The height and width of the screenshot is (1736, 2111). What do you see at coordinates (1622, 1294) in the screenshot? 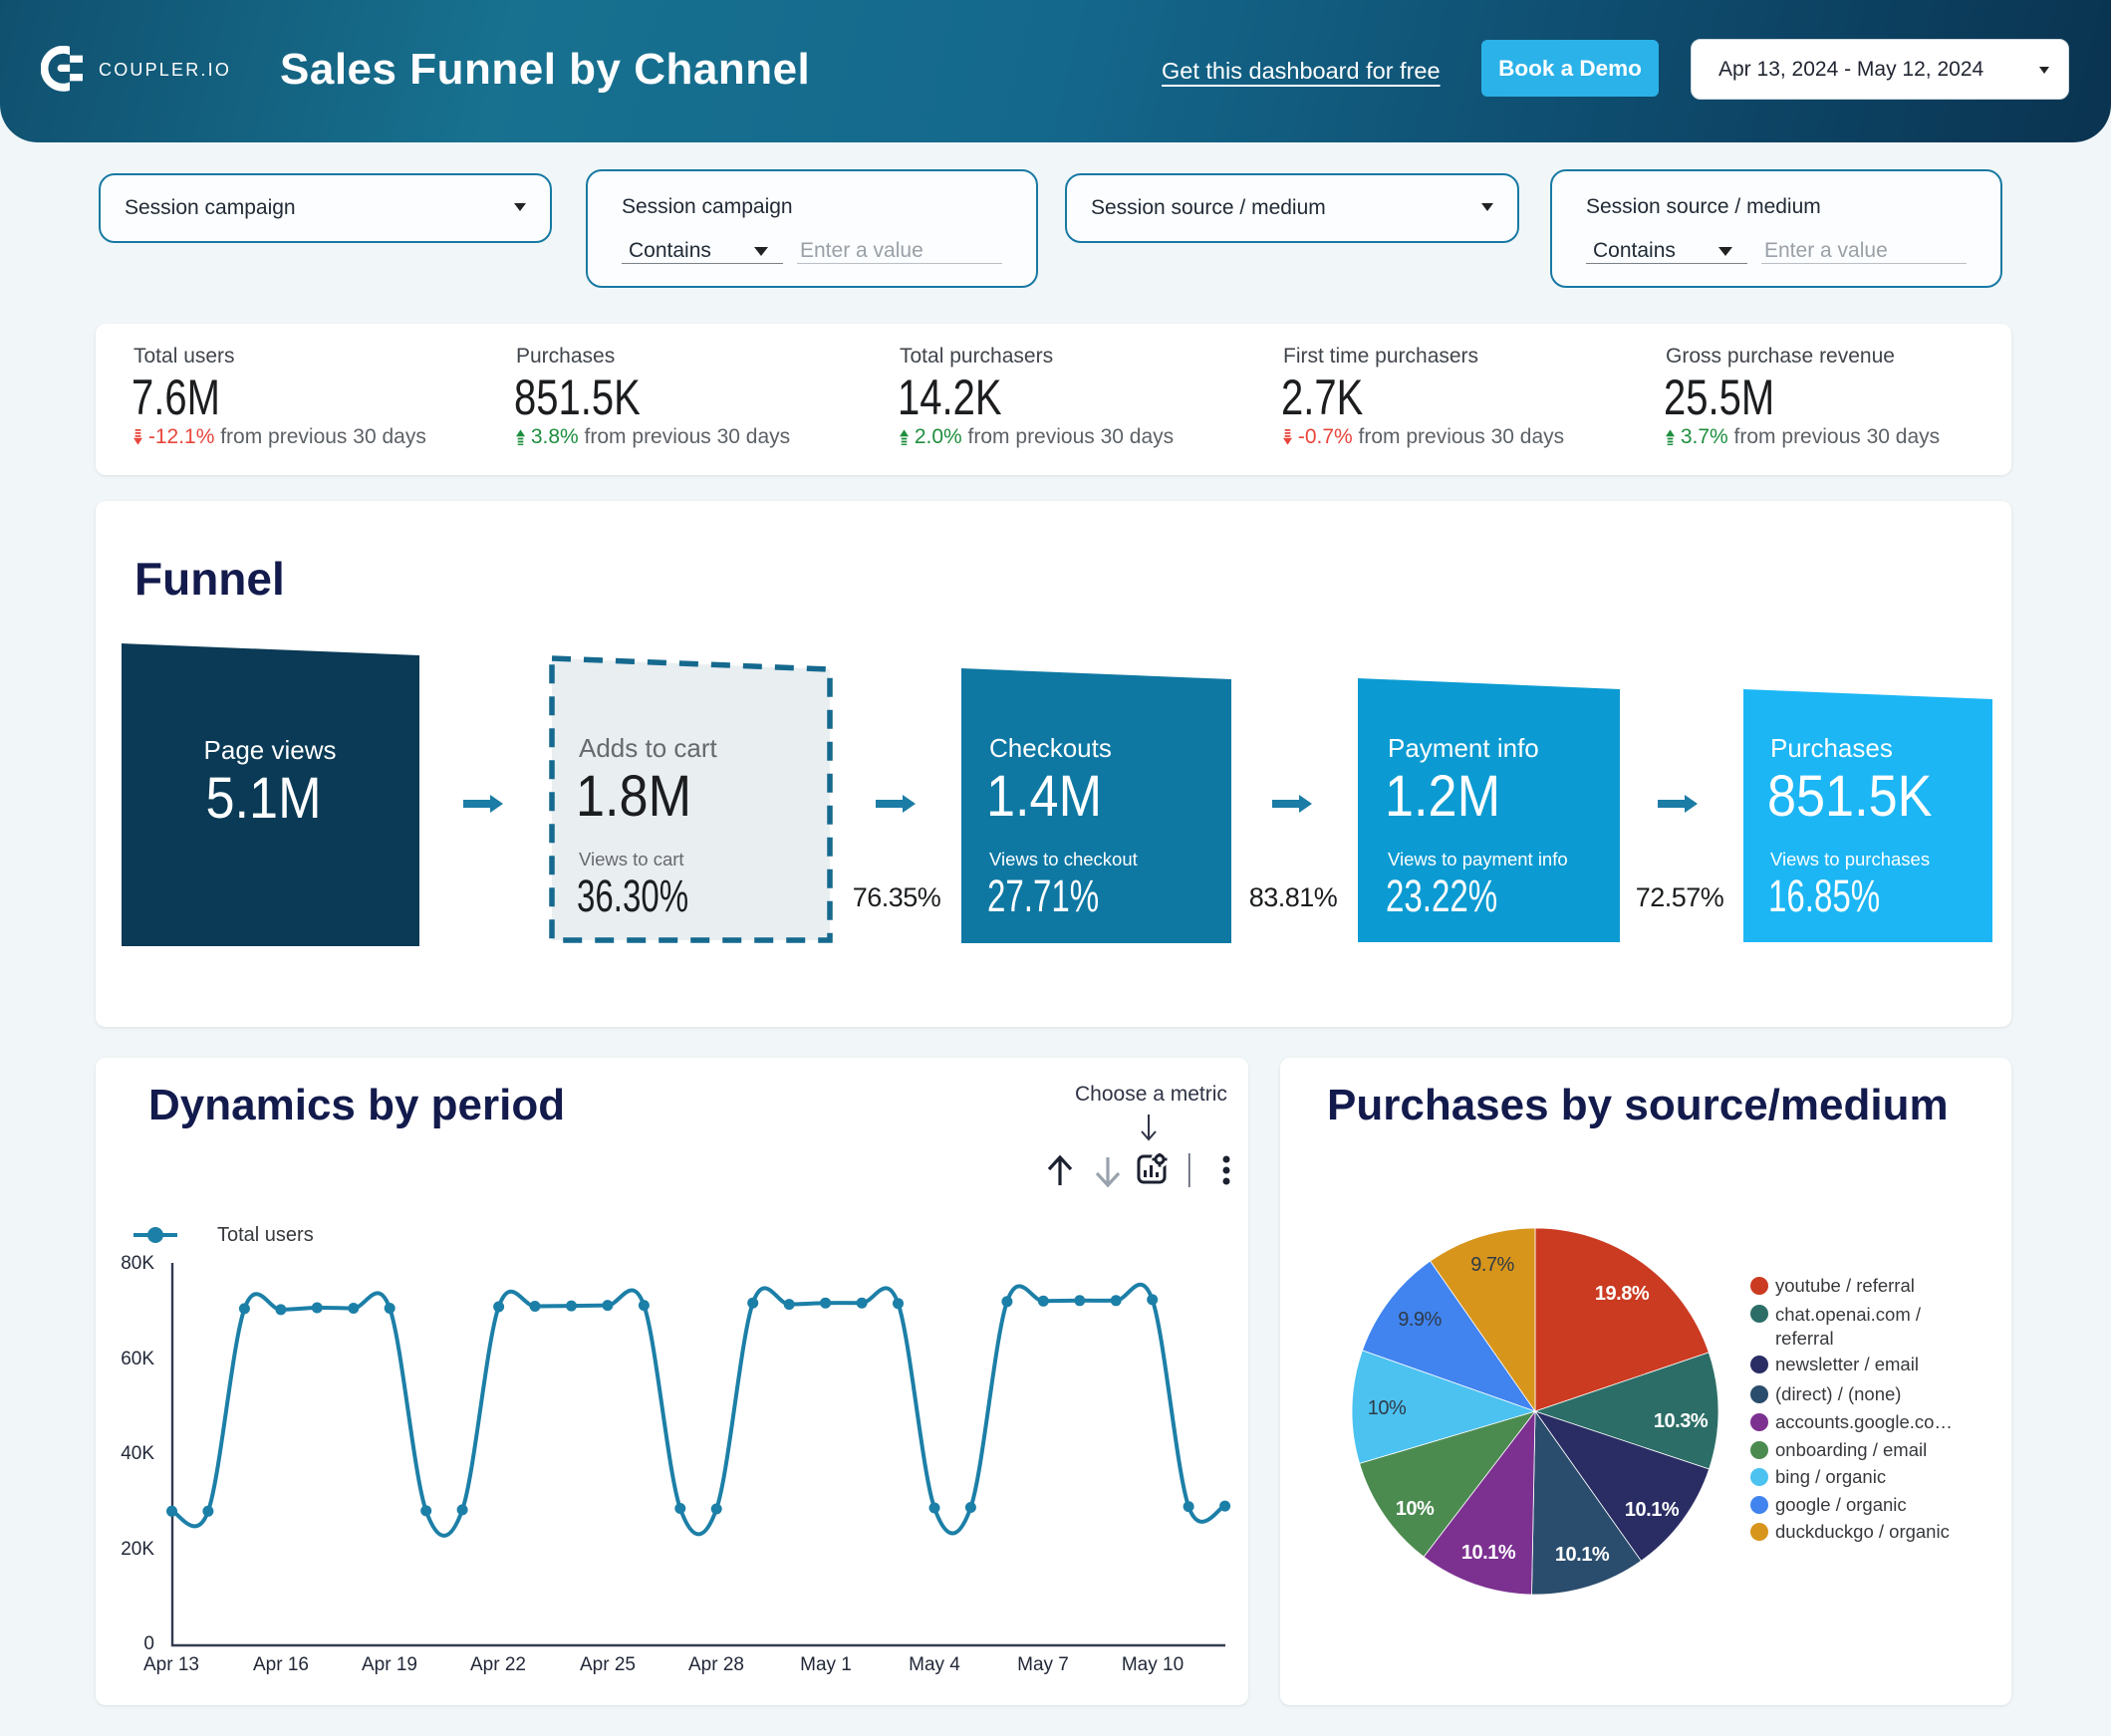
I see `svg-text: 19.8%` at bounding box center [1622, 1294].